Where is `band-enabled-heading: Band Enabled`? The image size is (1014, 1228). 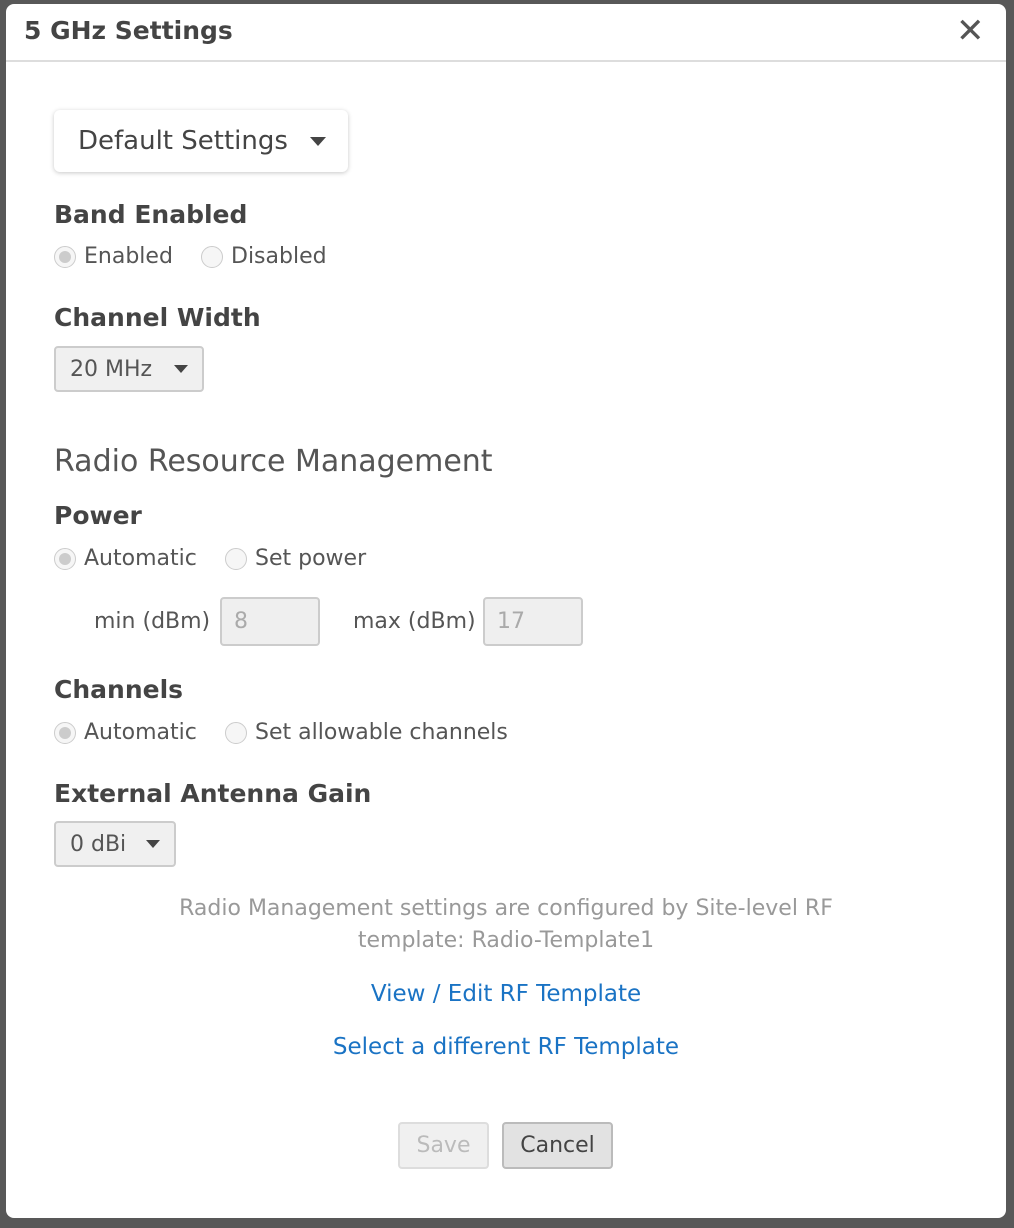 band-enabled-heading: Band Enabled is located at coordinates (151, 214).